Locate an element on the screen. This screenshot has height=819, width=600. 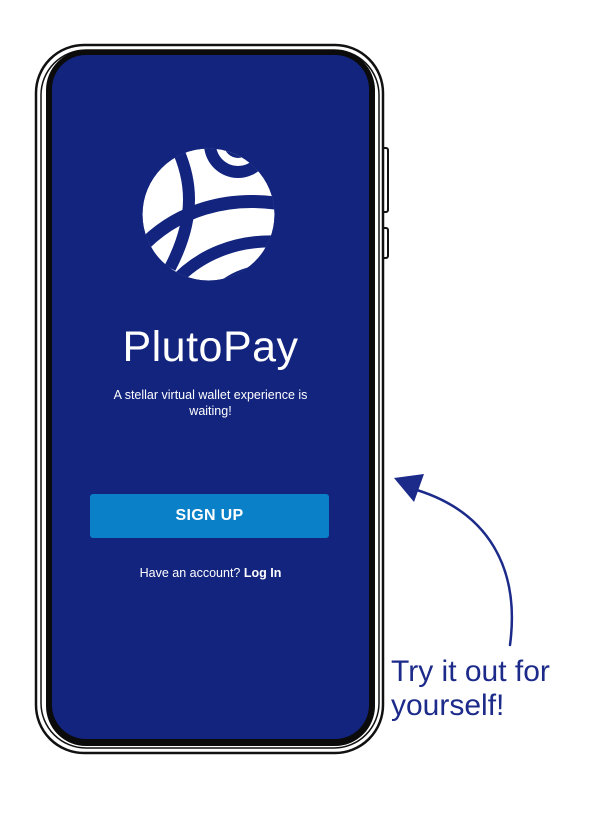
login-prompt-row: Have an account? Log In is located at coordinates (210, 573).